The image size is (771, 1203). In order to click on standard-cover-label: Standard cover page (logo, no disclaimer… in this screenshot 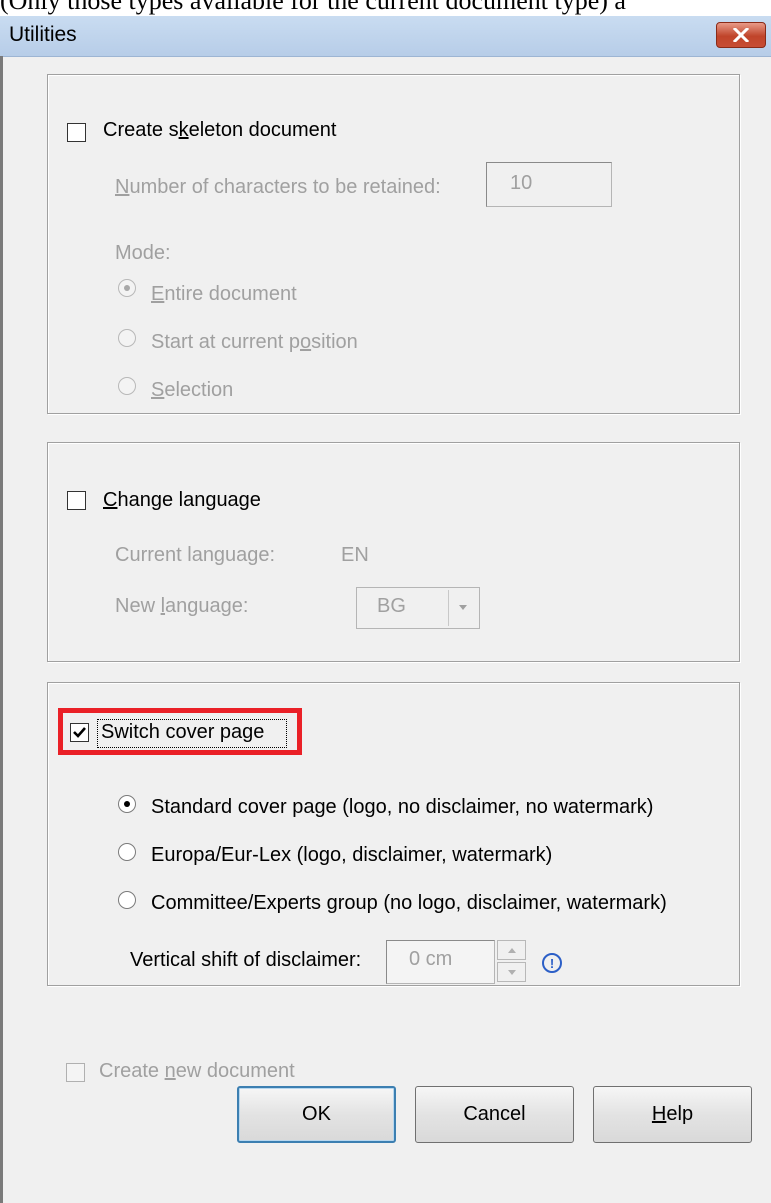, I will do `click(402, 807)`.